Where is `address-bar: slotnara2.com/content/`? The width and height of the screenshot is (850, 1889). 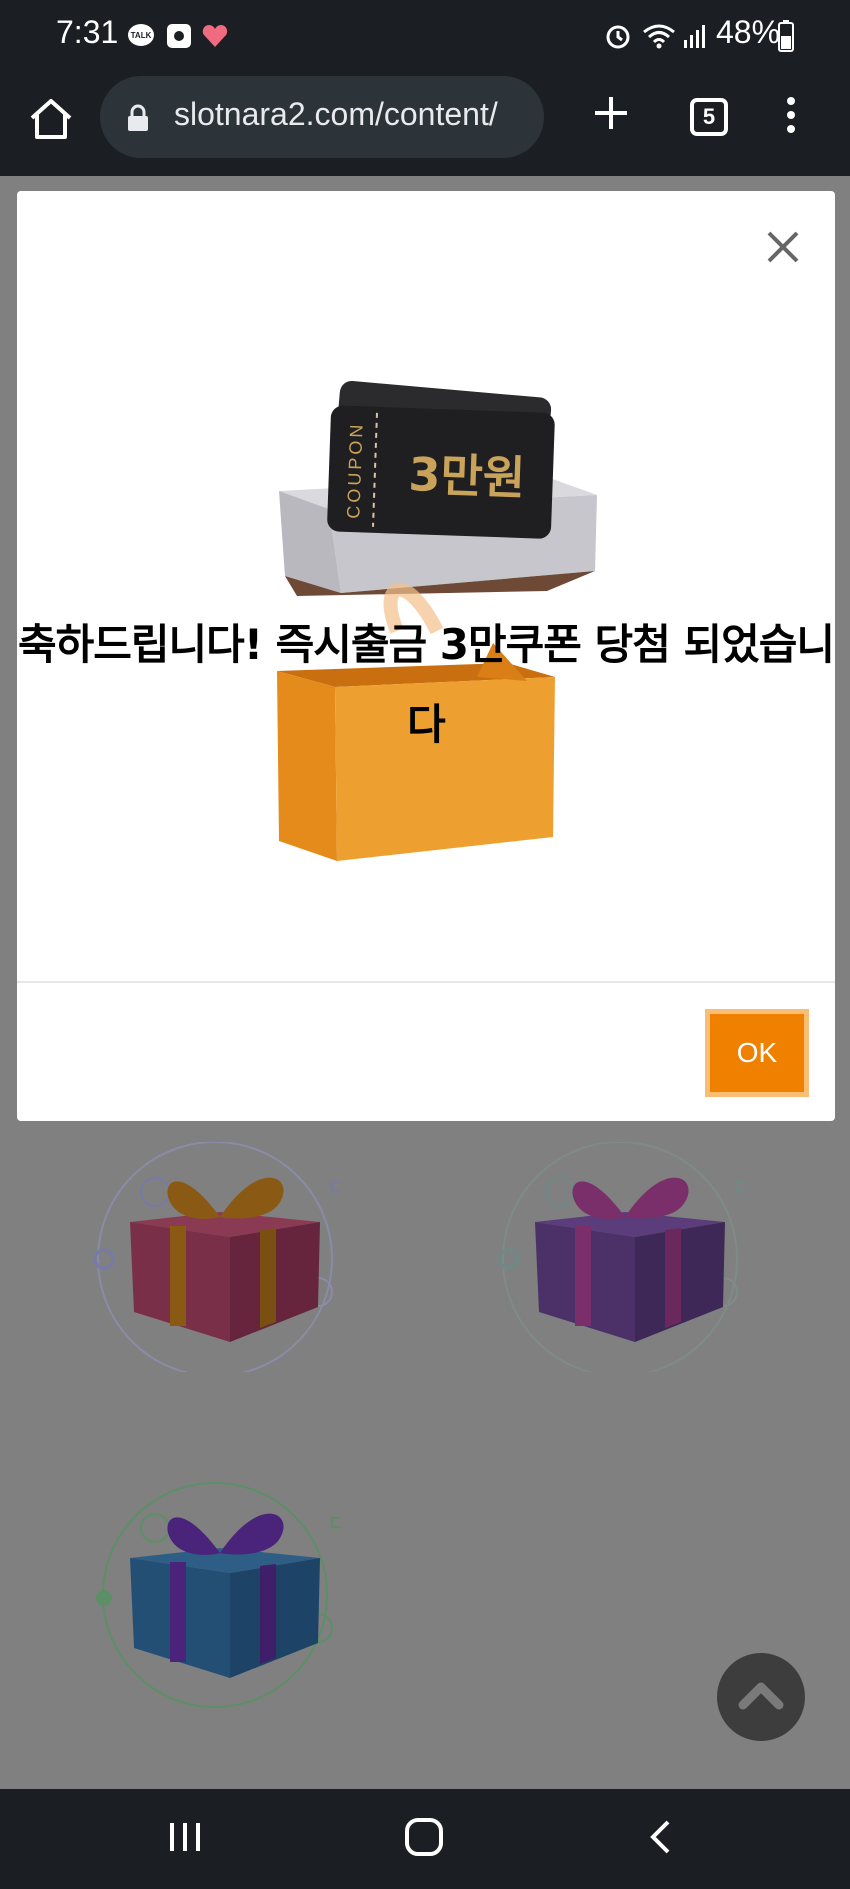 address-bar: slotnara2.com/content/ is located at coordinates (322, 117).